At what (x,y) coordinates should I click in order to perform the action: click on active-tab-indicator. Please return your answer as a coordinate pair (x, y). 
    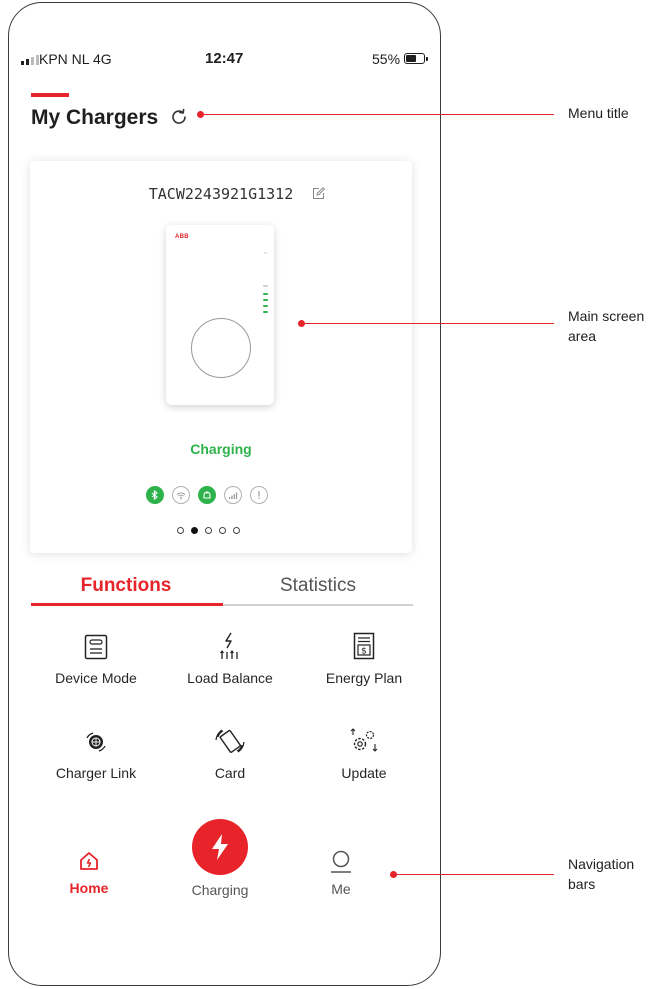
    Looking at the image, I should click on (127, 604).